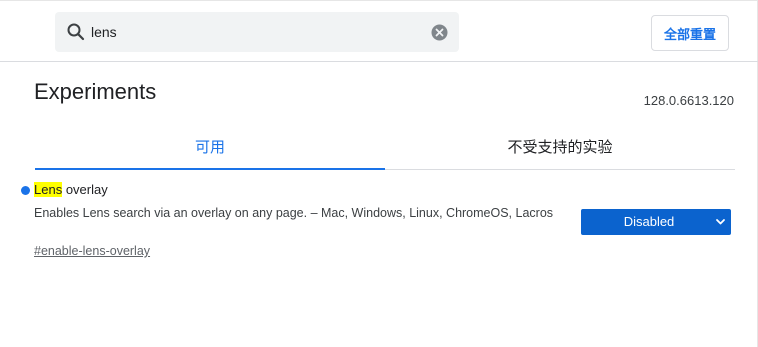  I want to click on header-divider, so click(379, 61).